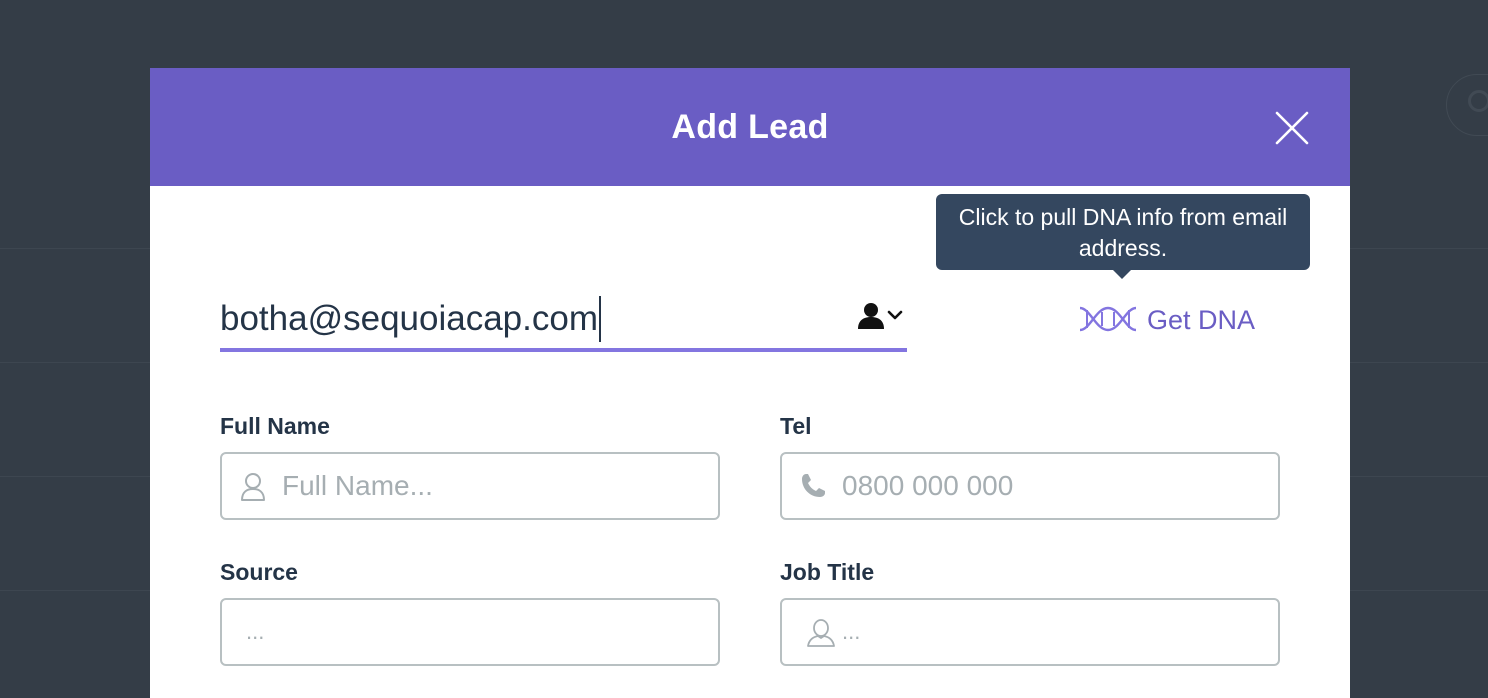 The image size is (1488, 698). Describe the element at coordinates (813, 485) in the screenshot. I see `phone-icon` at that location.